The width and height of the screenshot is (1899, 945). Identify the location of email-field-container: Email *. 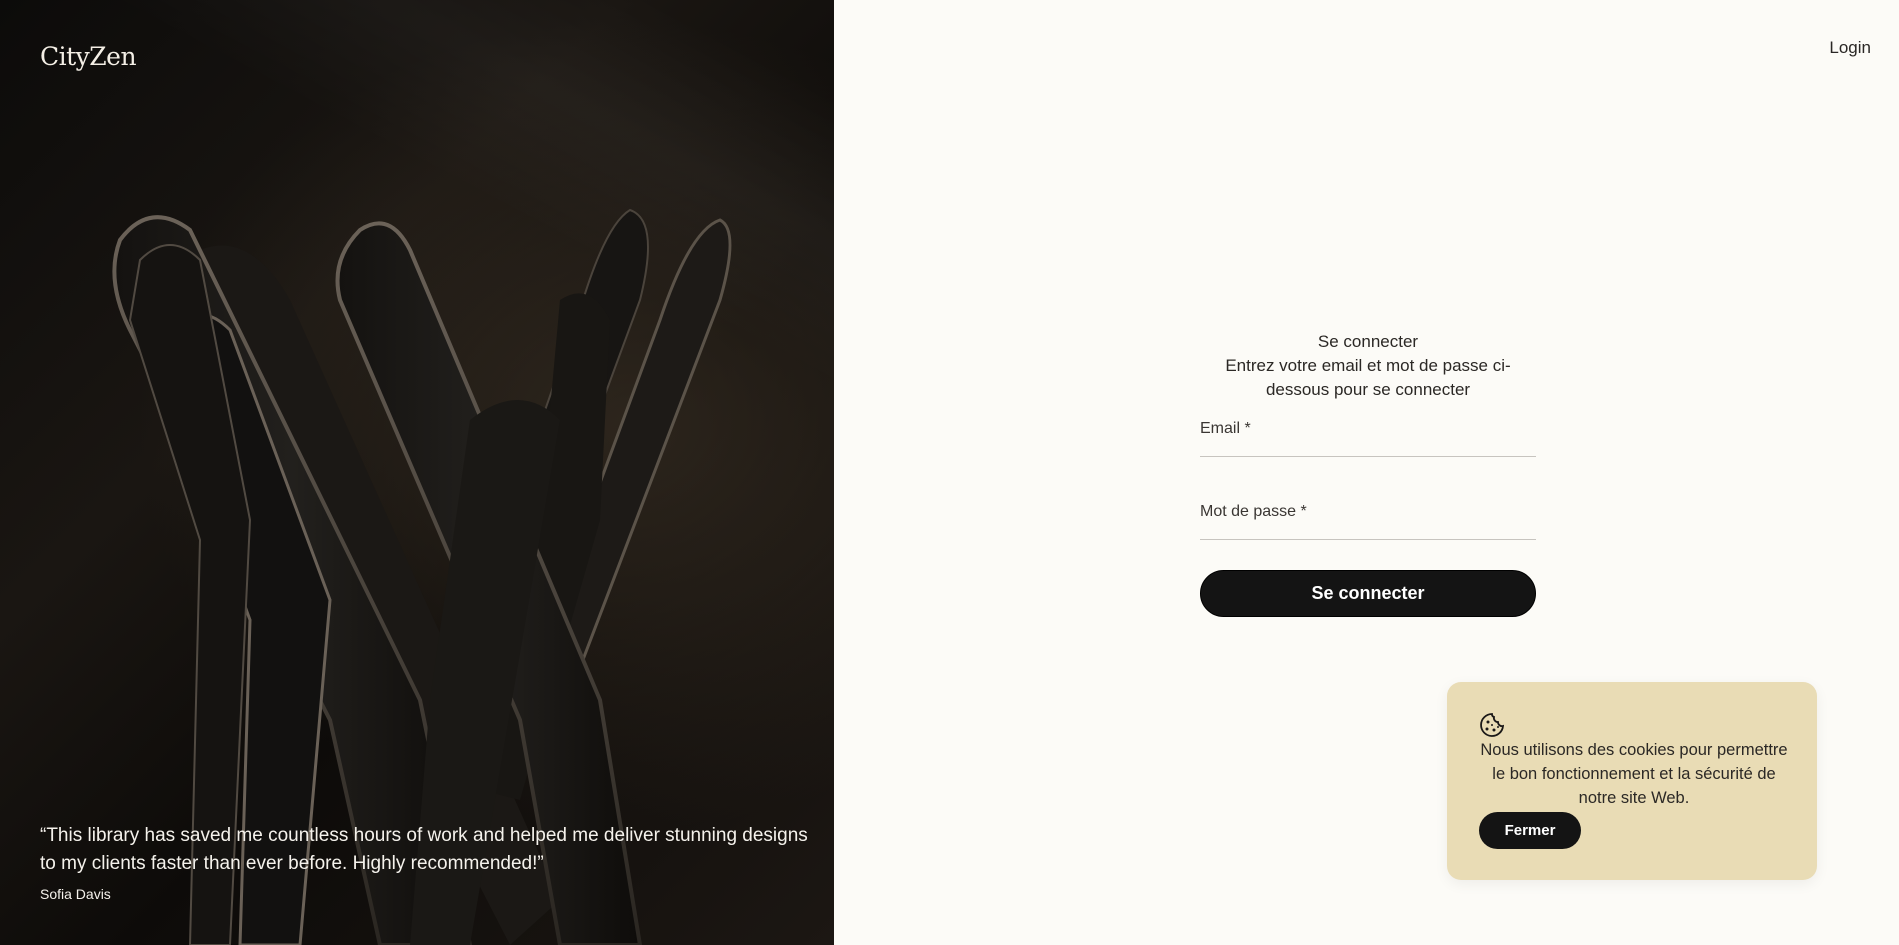
(1370, 435).